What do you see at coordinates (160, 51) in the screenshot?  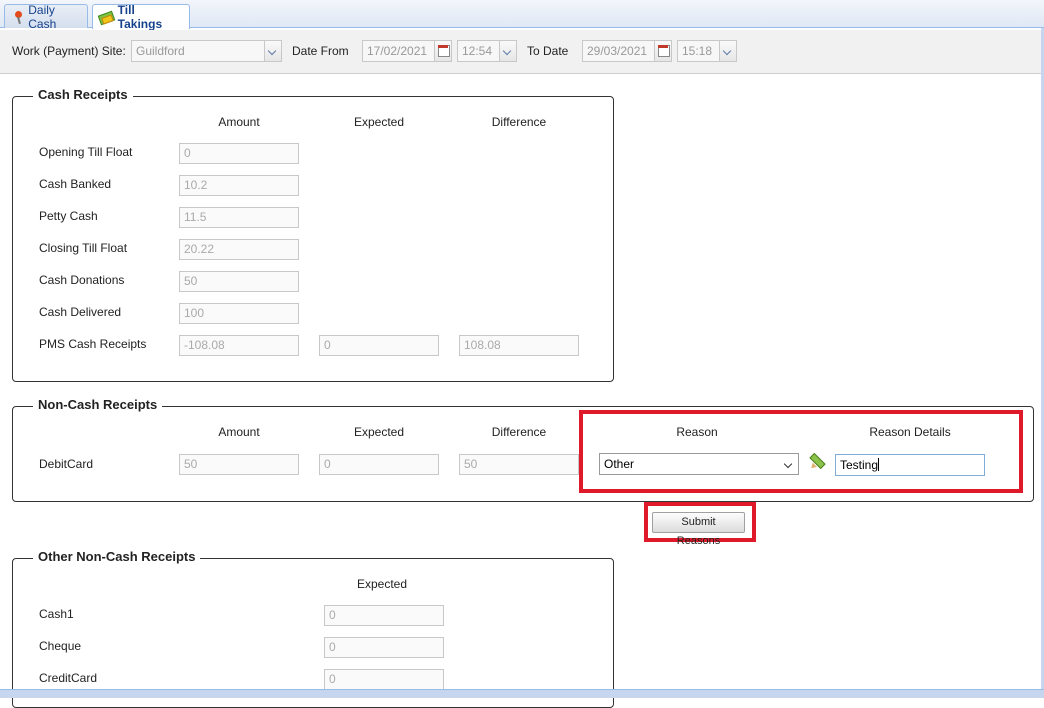 I see `site-select-value: Guildford` at bounding box center [160, 51].